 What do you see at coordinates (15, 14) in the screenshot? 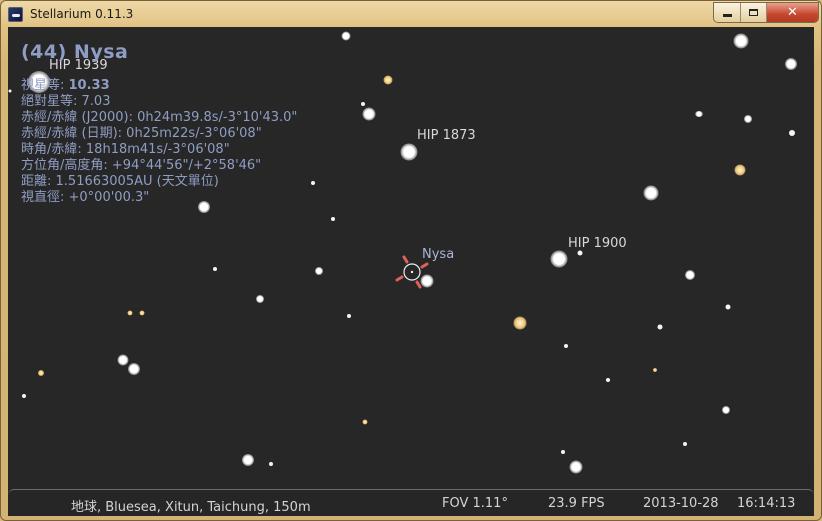
I see `stellarium-app-icon` at bounding box center [15, 14].